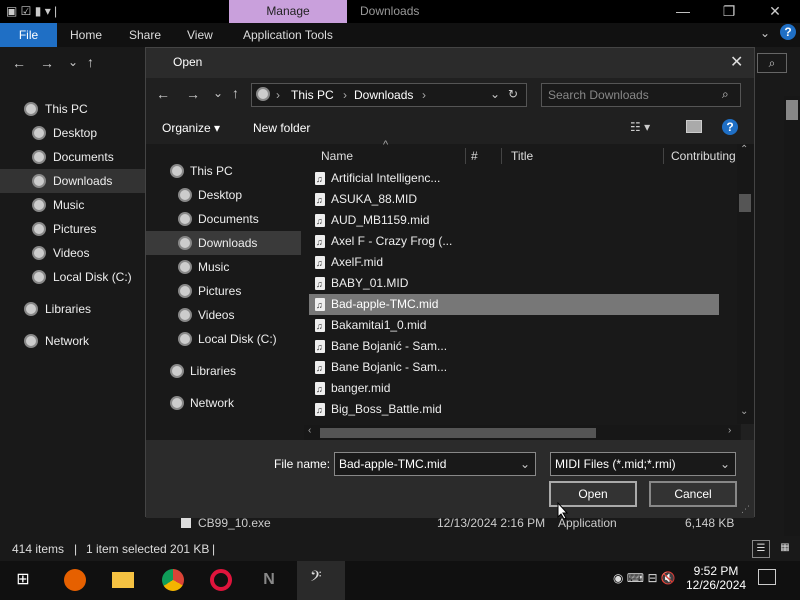 The width and height of the screenshot is (800, 600). Describe the element at coordinates (458, 433) in the screenshot. I see `hscroll-thumb` at that location.